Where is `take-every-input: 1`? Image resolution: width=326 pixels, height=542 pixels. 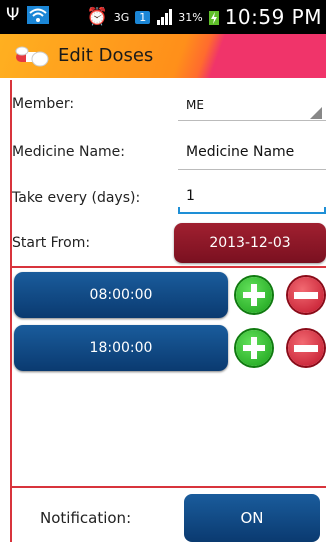 take-every-input: 1 is located at coordinates (190, 196).